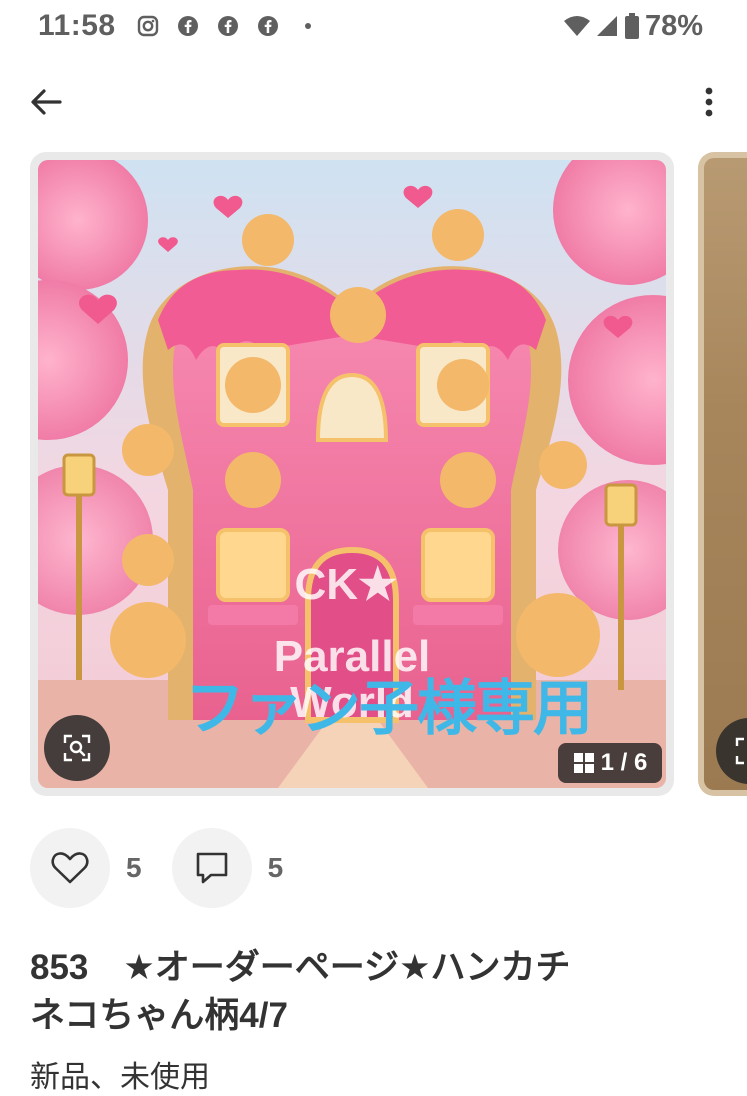  What do you see at coordinates (308, 26) in the screenshot?
I see `dot-icon` at bounding box center [308, 26].